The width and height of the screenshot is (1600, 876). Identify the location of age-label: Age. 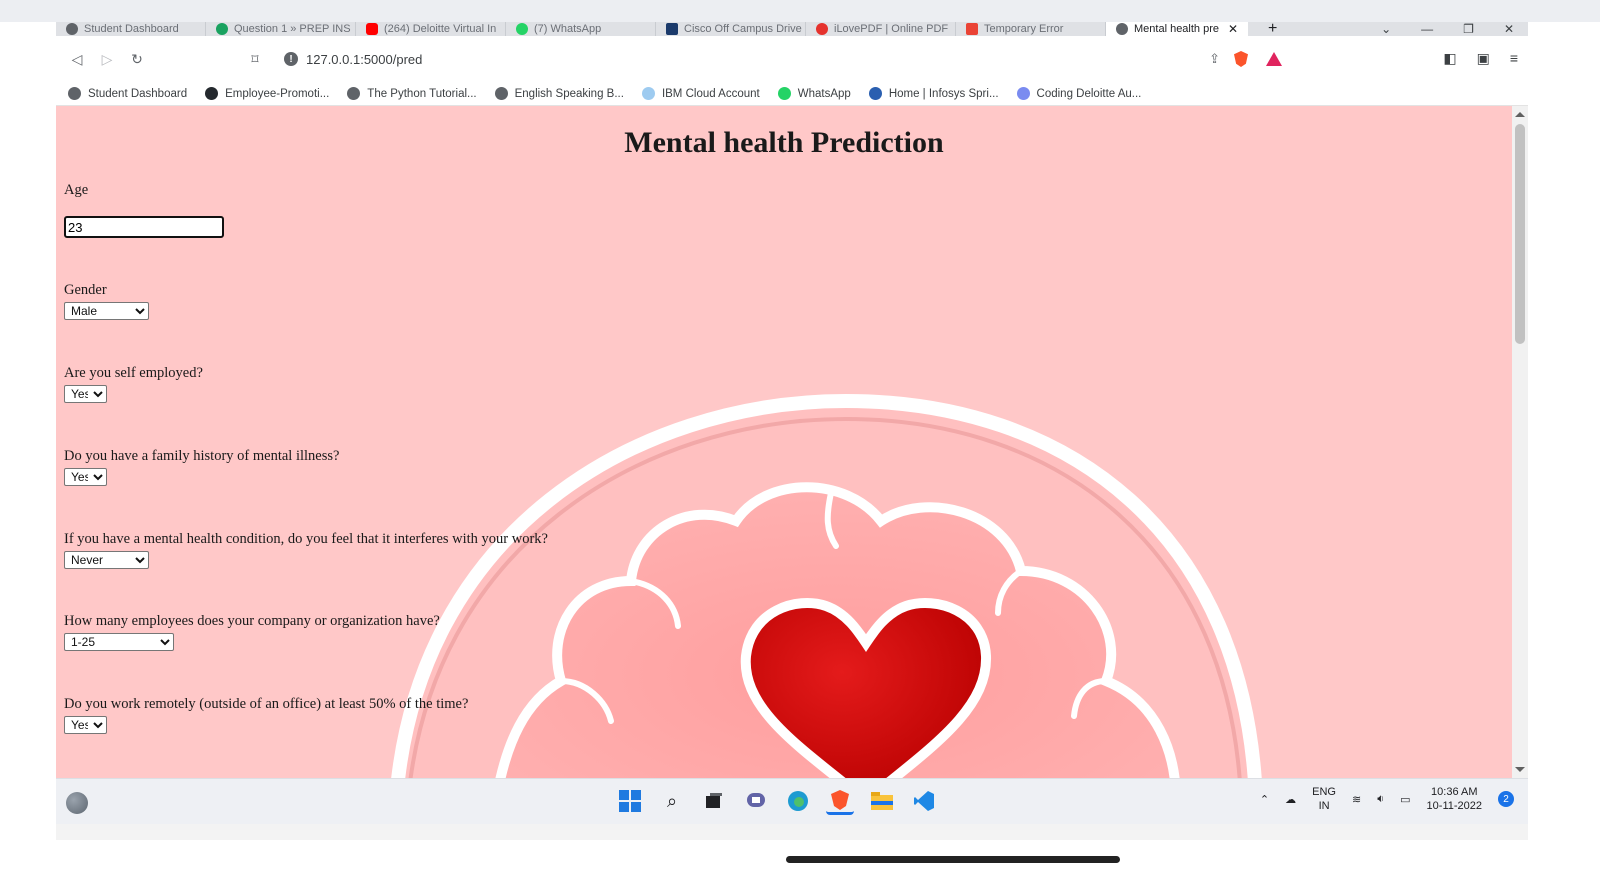
(76, 190).